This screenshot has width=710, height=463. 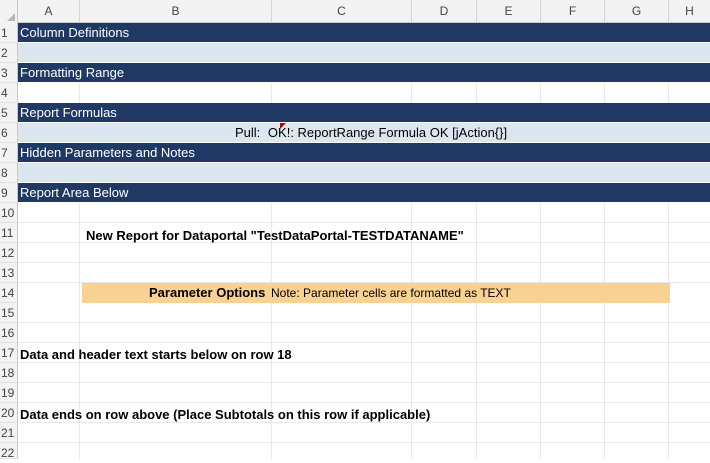 I want to click on select-all-corner, so click(x=9, y=11).